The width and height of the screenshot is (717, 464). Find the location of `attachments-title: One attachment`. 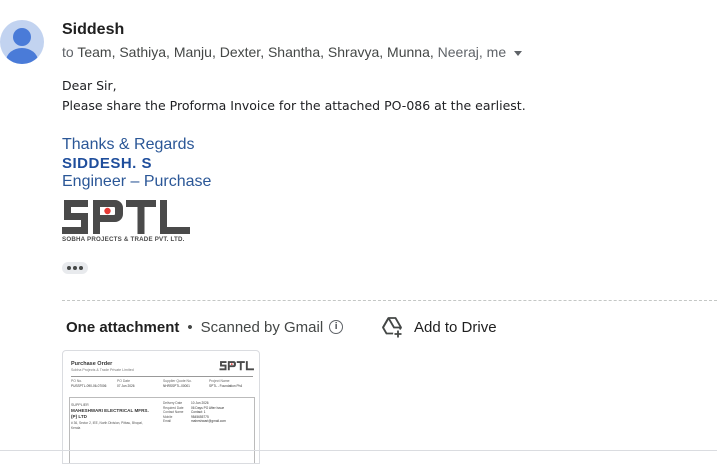

attachments-title: One attachment is located at coordinates (123, 327).